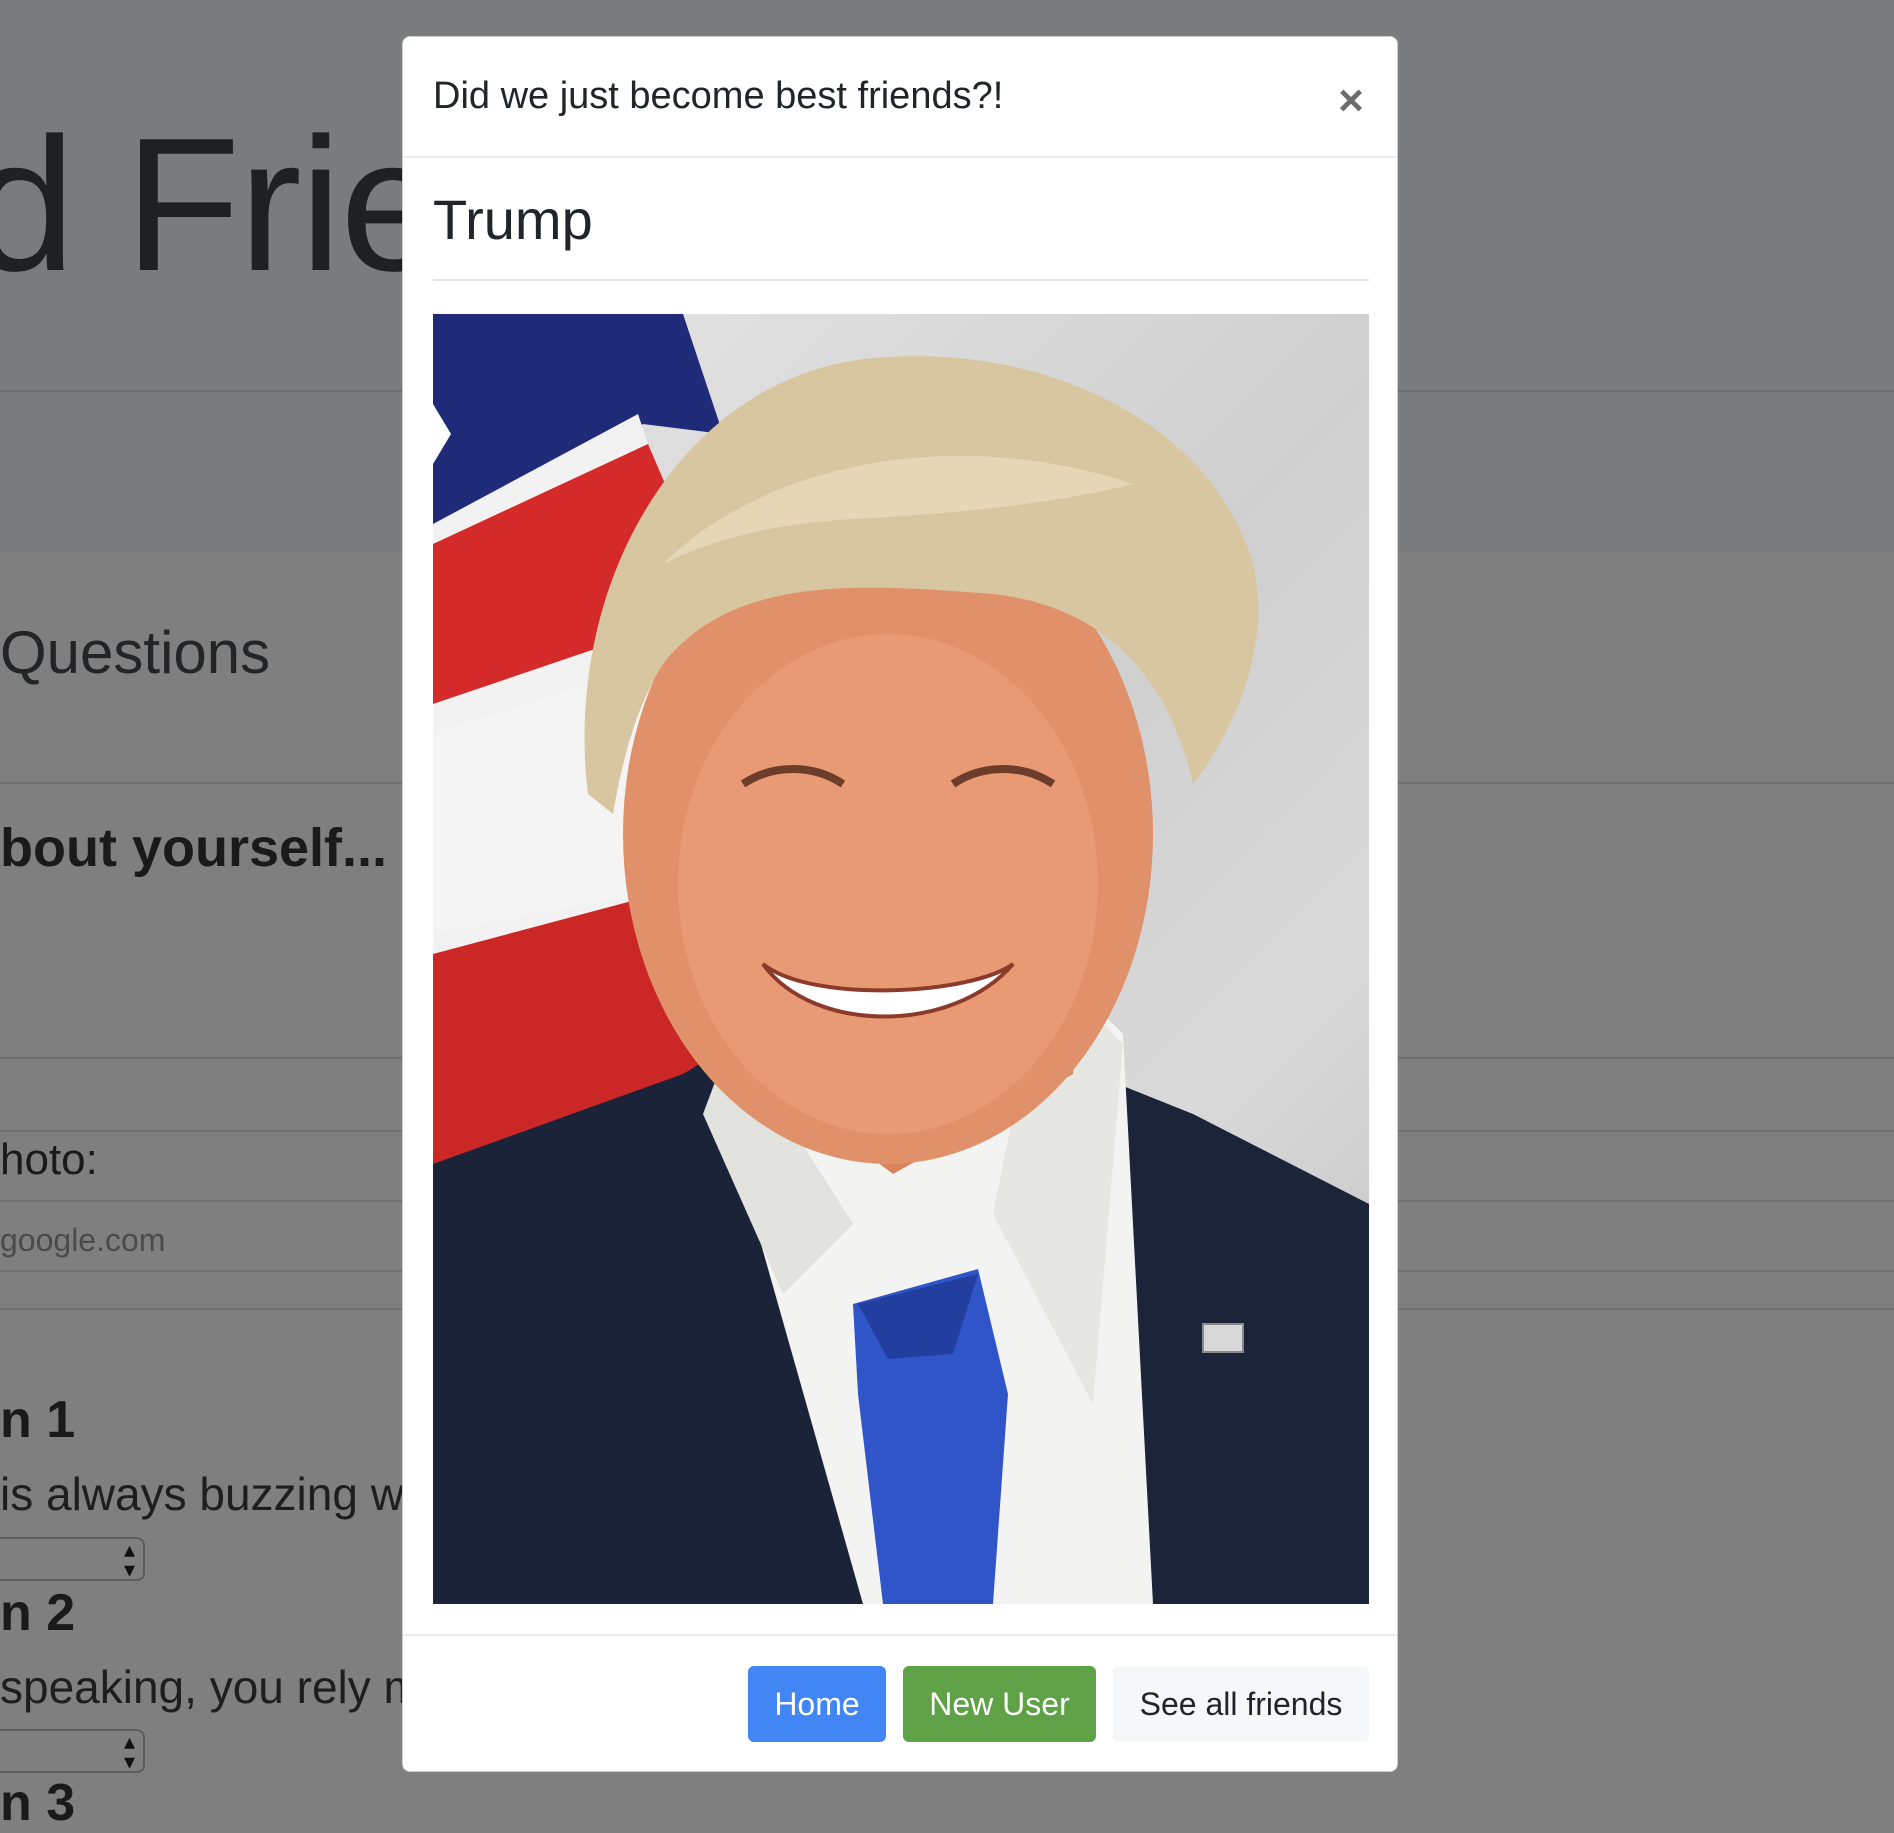  I want to click on question-2-title: n 2, so click(38, 1613).